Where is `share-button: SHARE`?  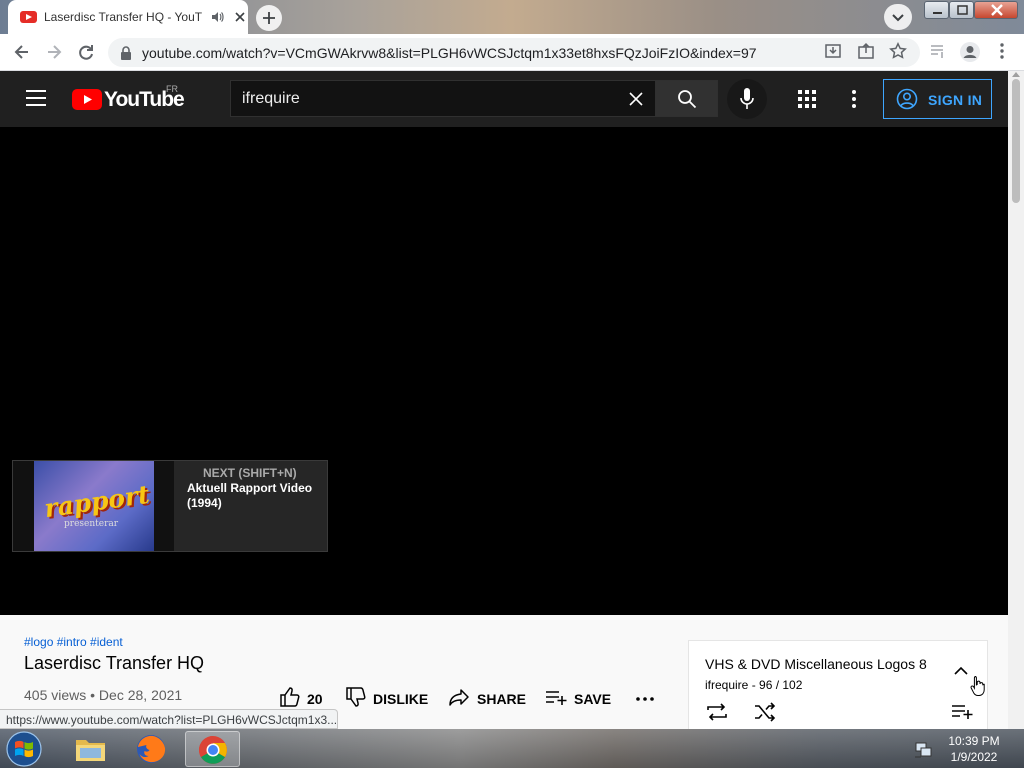 share-button: SHARE is located at coordinates (488, 698).